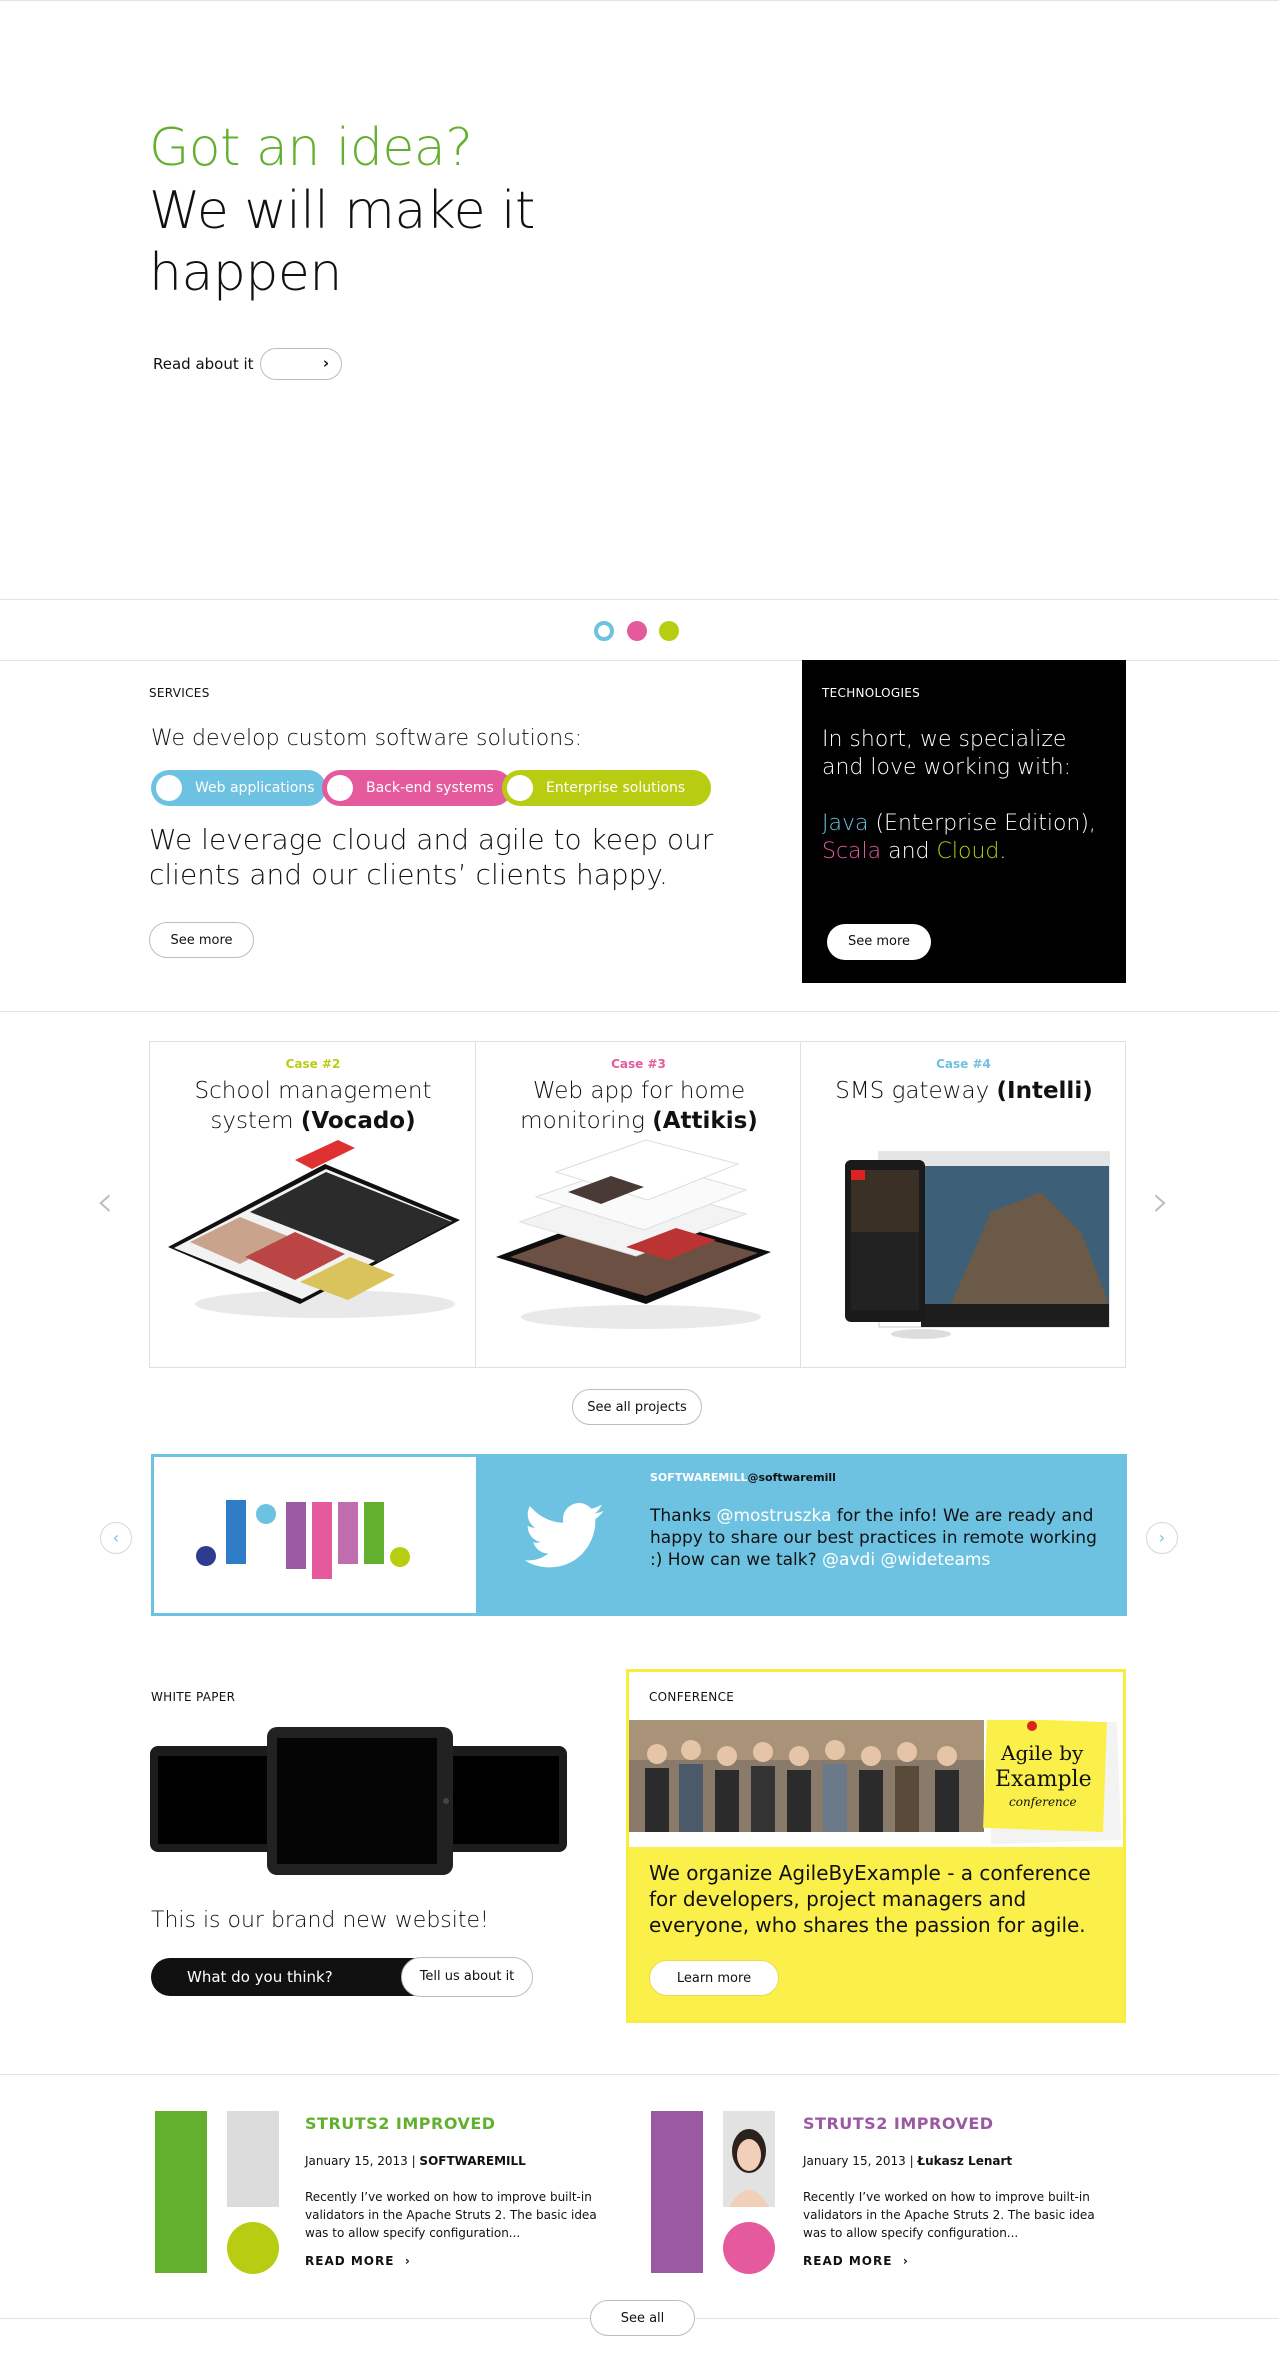 The image size is (1279, 2368). I want to click on scala-text: Scala, so click(852, 851).